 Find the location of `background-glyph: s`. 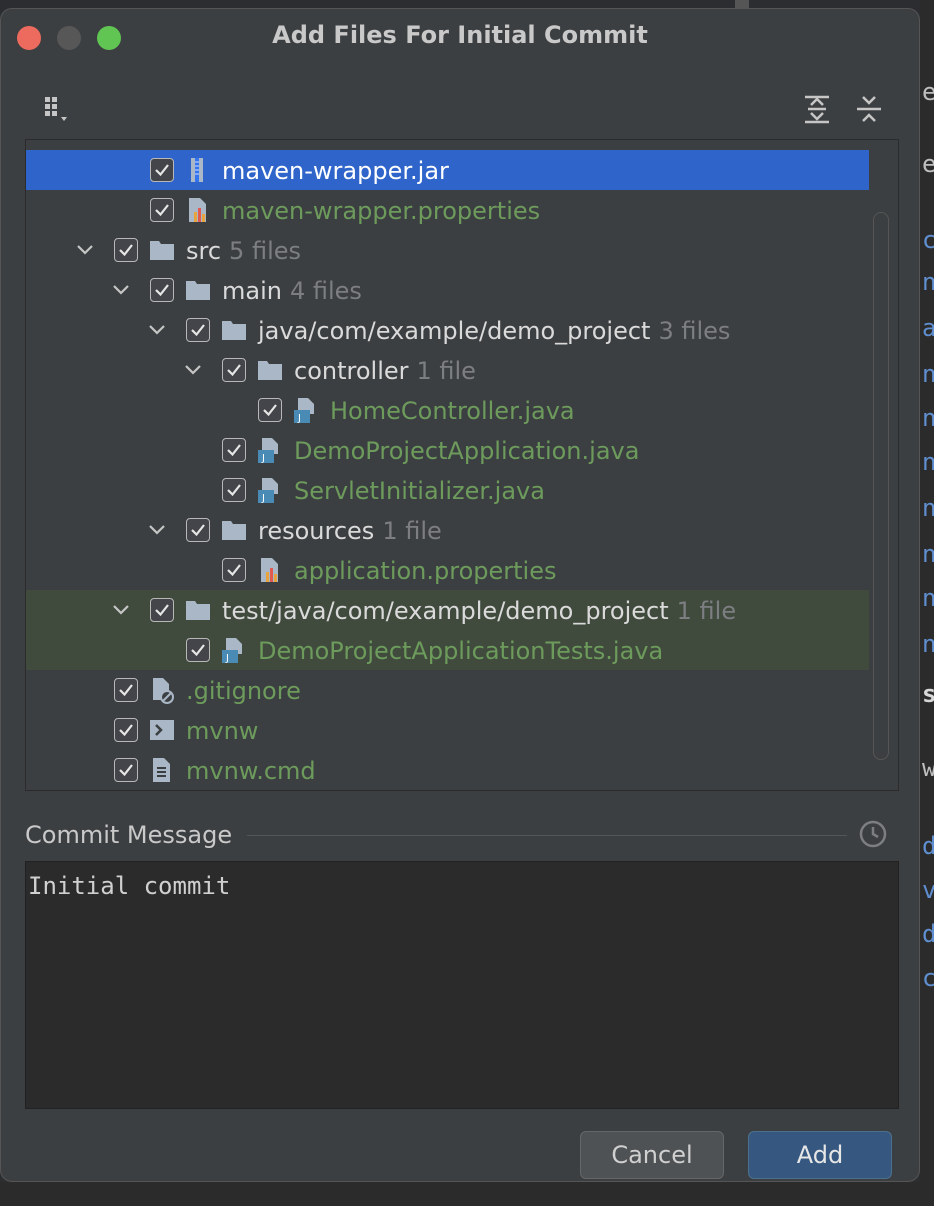

background-glyph: s is located at coordinates (928, 694).